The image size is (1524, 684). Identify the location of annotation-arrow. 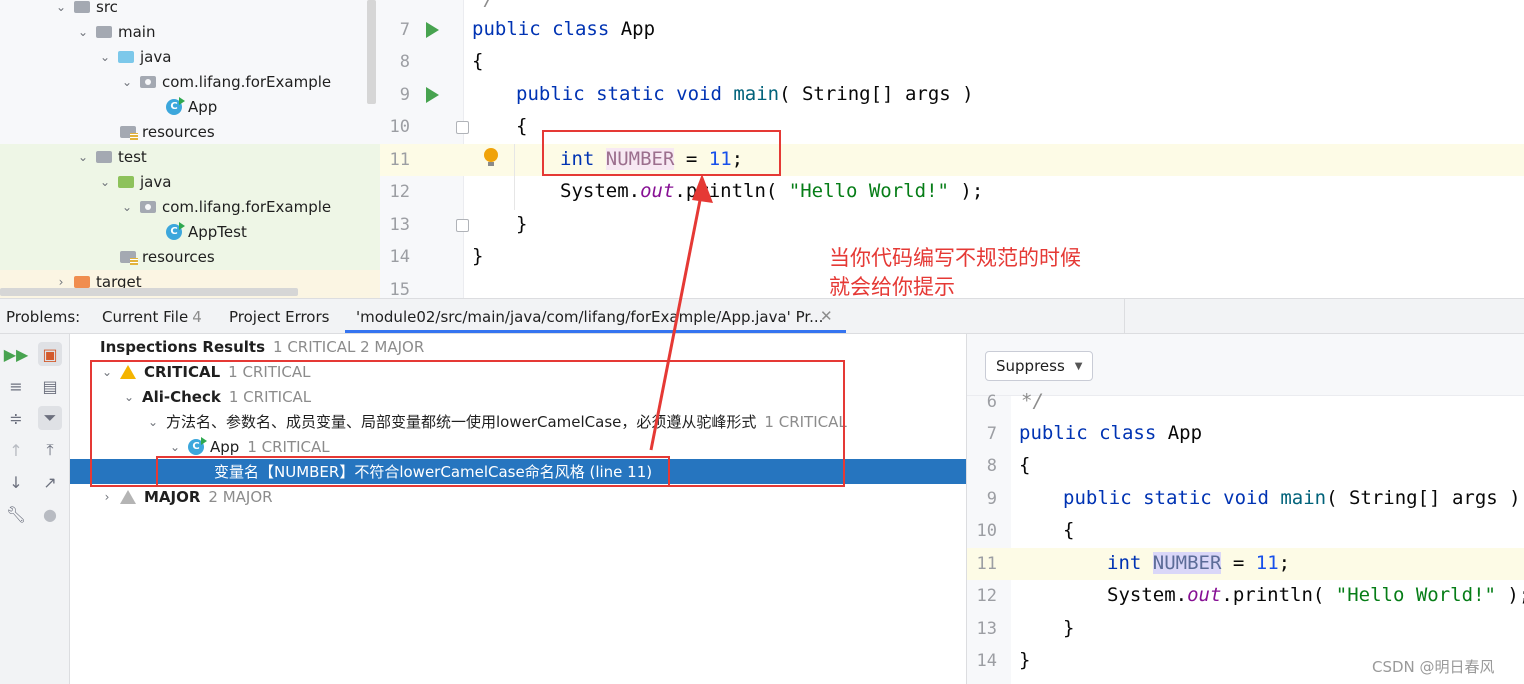
(681, 312).